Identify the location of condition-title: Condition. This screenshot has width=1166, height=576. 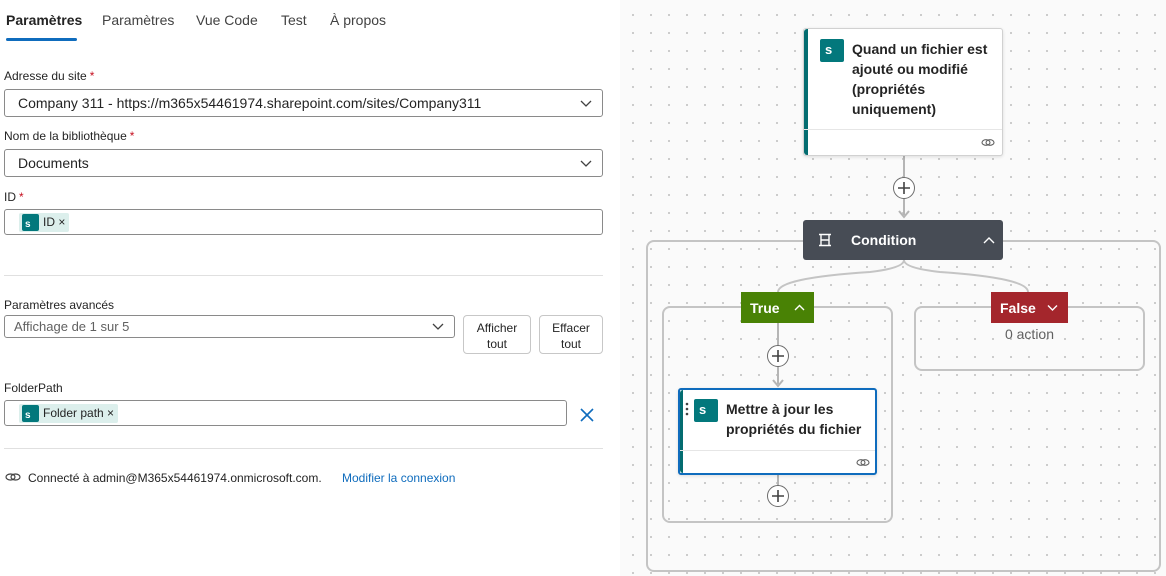
(884, 240).